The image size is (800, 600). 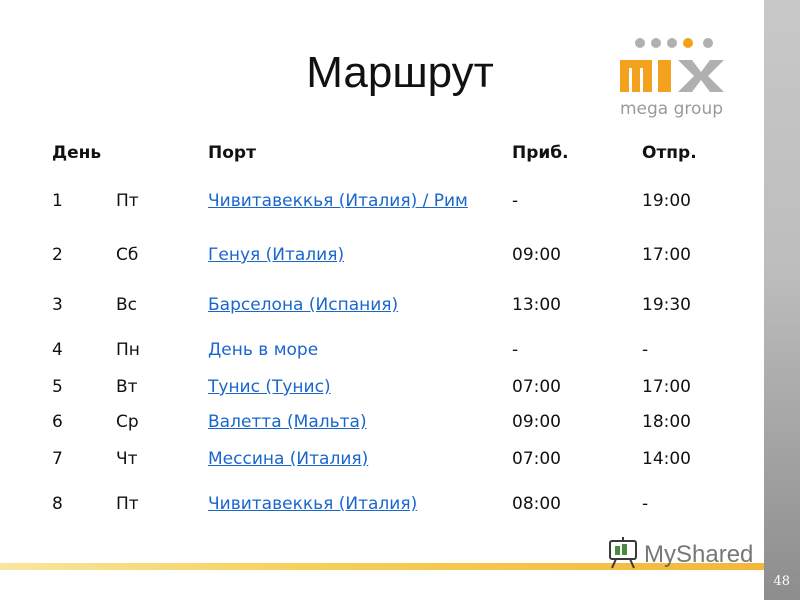 I want to click on presentation-board-icon, so click(x=623, y=553).